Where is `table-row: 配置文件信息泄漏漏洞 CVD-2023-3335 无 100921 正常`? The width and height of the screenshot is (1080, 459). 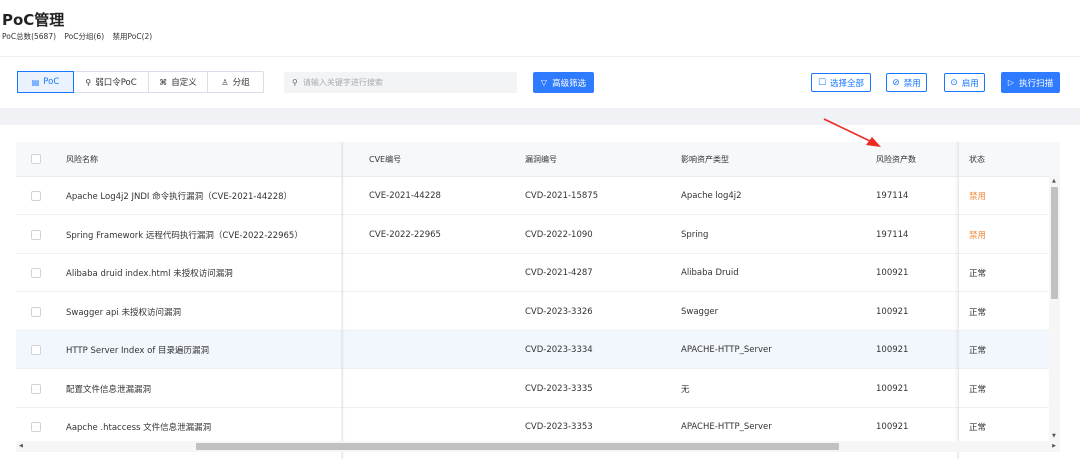
table-row: 配置文件信息泄漏漏洞 CVD-2023-3335 无 100921 正常 is located at coordinates (538, 389).